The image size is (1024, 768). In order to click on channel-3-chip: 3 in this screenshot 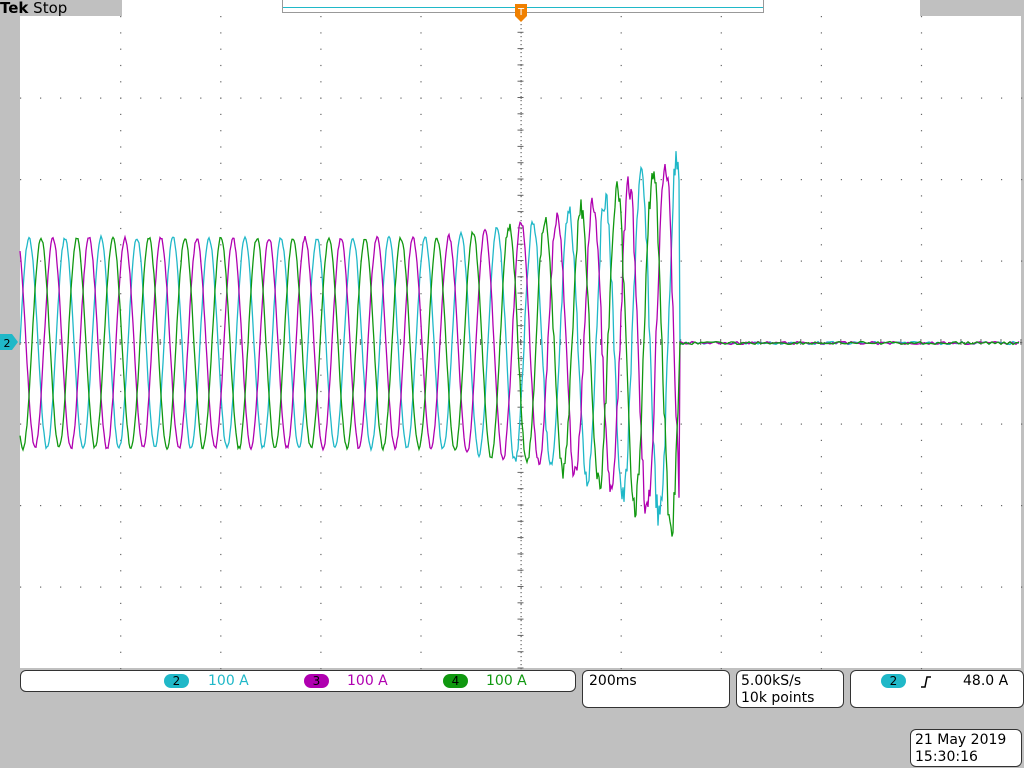, I will do `click(316, 681)`.